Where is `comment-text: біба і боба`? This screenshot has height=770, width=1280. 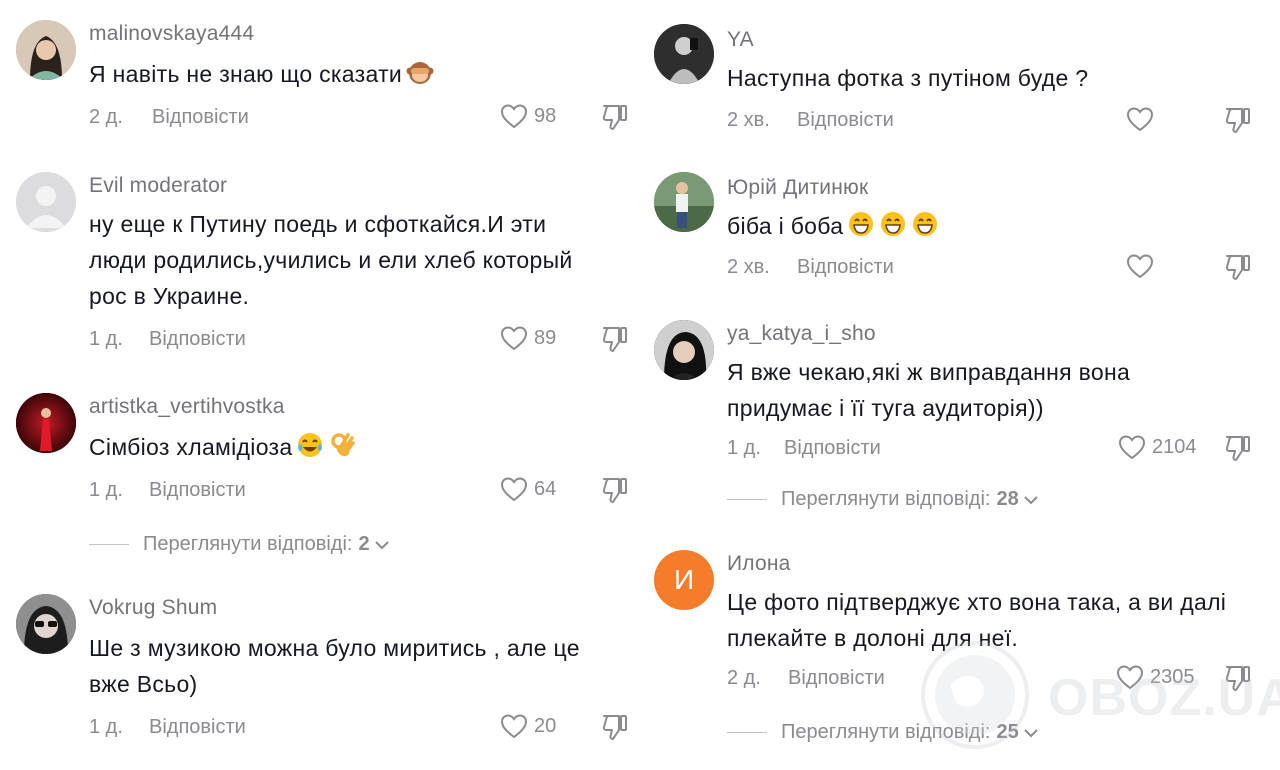 comment-text: біба і боба is located at coordinates (833, 228).